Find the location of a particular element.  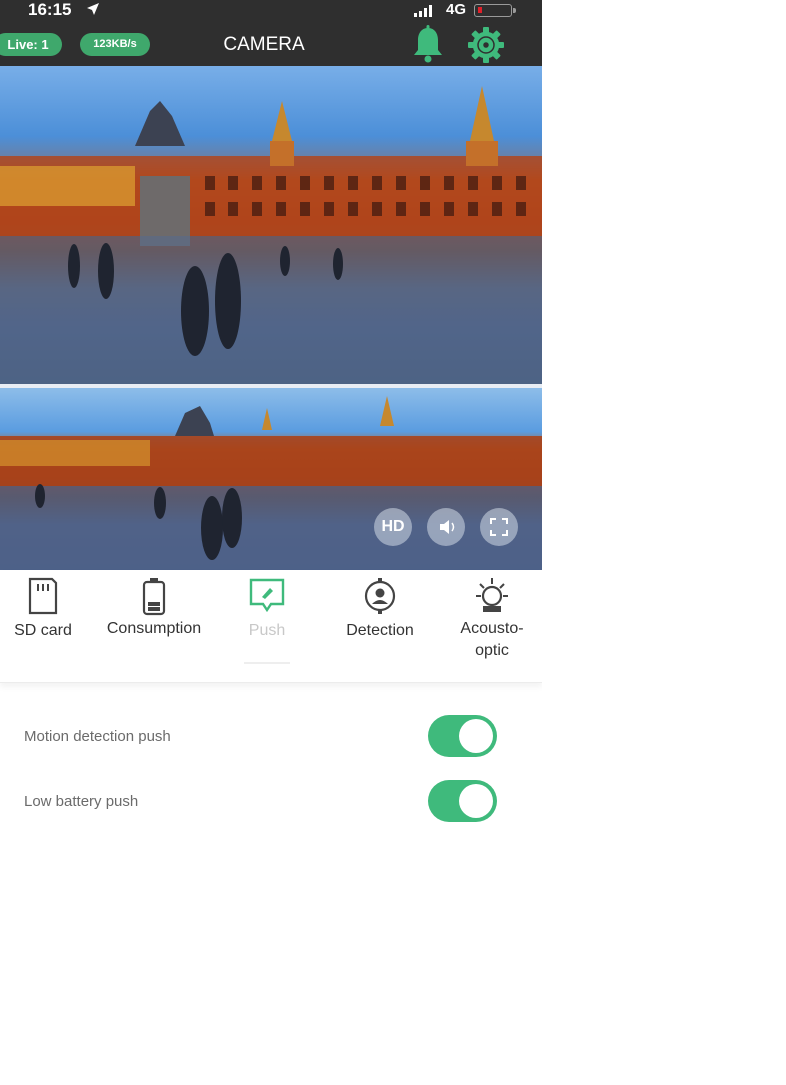

gear-icon is located at coordinates (486, 45).